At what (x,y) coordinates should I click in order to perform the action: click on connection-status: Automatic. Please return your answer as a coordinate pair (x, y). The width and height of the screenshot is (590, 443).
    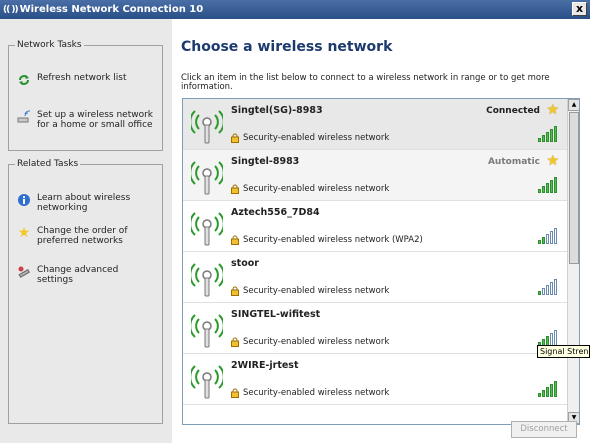
    Looking at the image, I should click on (513, 162).